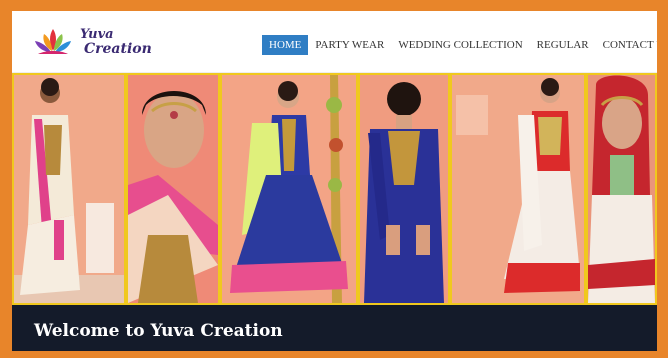 This screenshot has width=668, height=358. Describe the element at coordinates (97, 34) in the screenshot. I see `brand-line-1: Yuva` at that location.